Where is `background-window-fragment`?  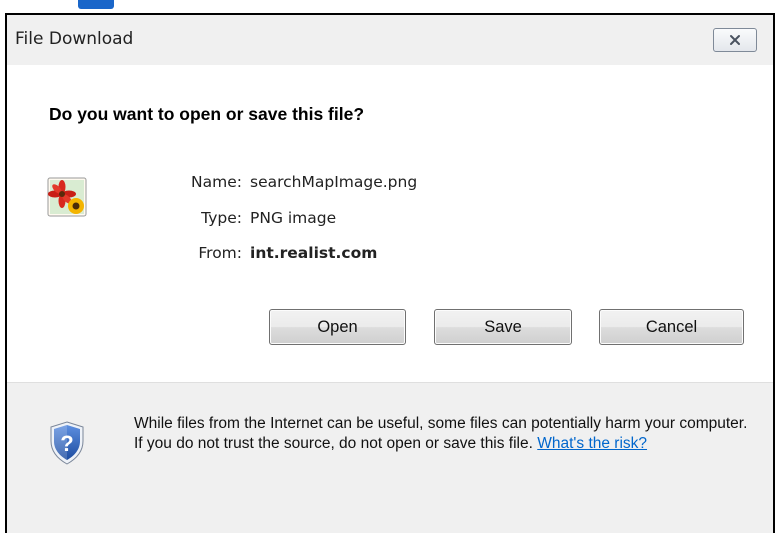
background-window-fragment is located at coordinates (100, 6).